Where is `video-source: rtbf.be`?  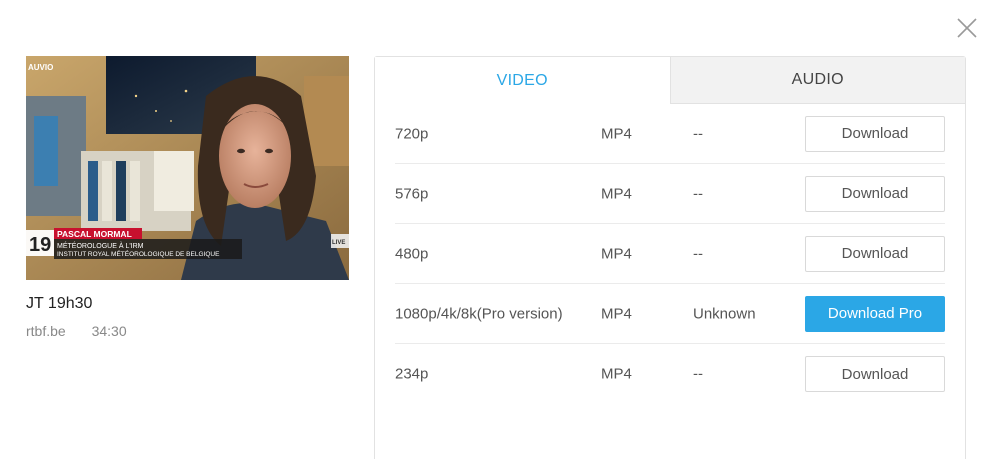 video-source: rtbf.be is located at coordinates (46, 331).